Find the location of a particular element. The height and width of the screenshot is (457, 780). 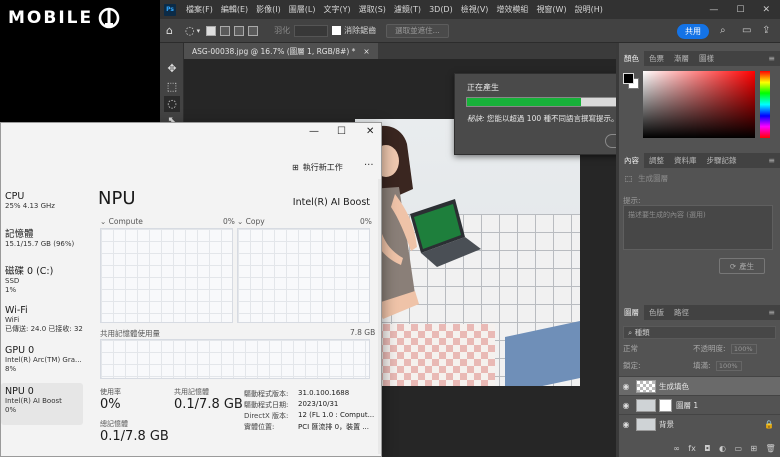

document-tab: ASG-00038.jpg @ 16.7% (圖層 1, RGB/8#) * × is located at coordinates (281, 51).